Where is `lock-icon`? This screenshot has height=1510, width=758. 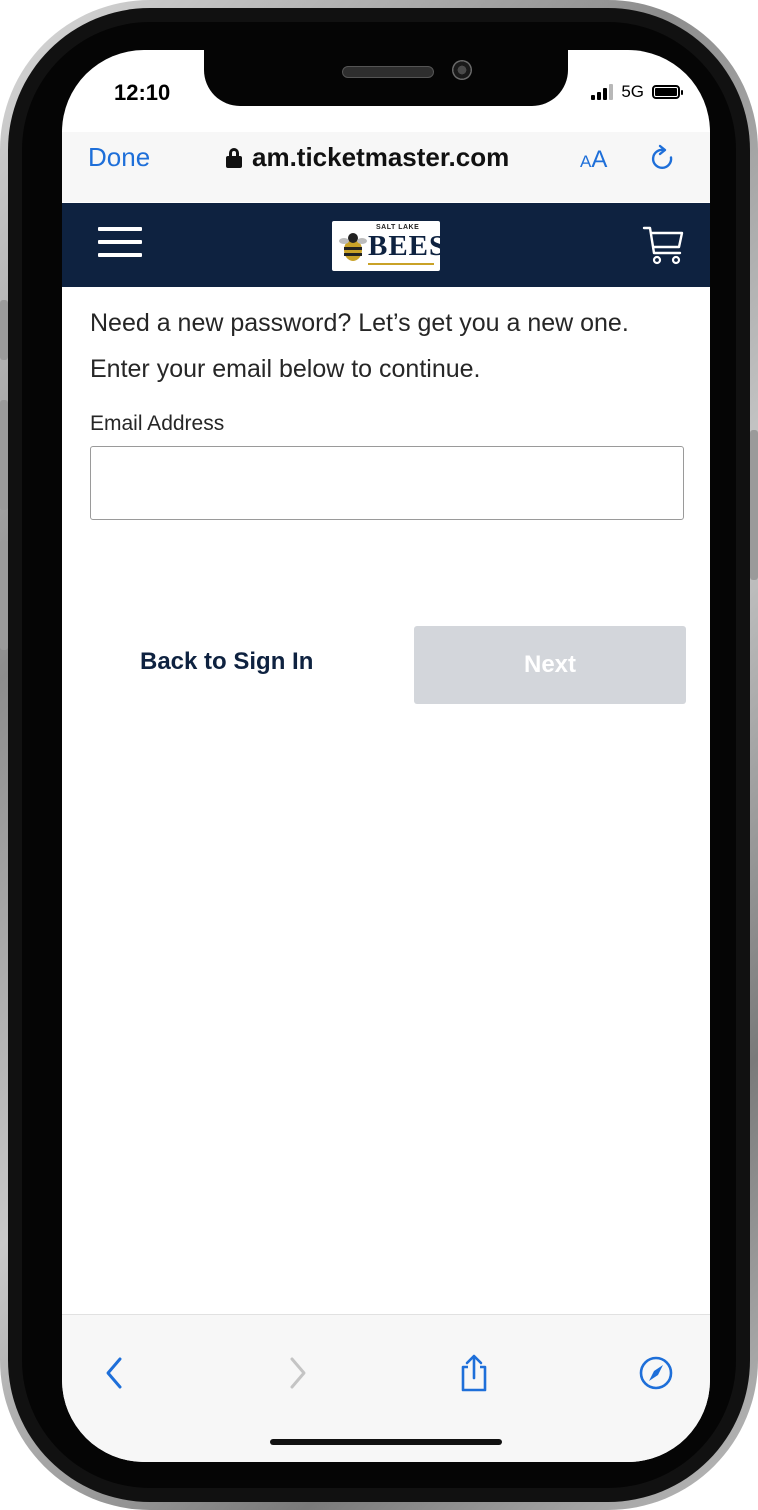
lock-icon is located at coordinates (234, 157).